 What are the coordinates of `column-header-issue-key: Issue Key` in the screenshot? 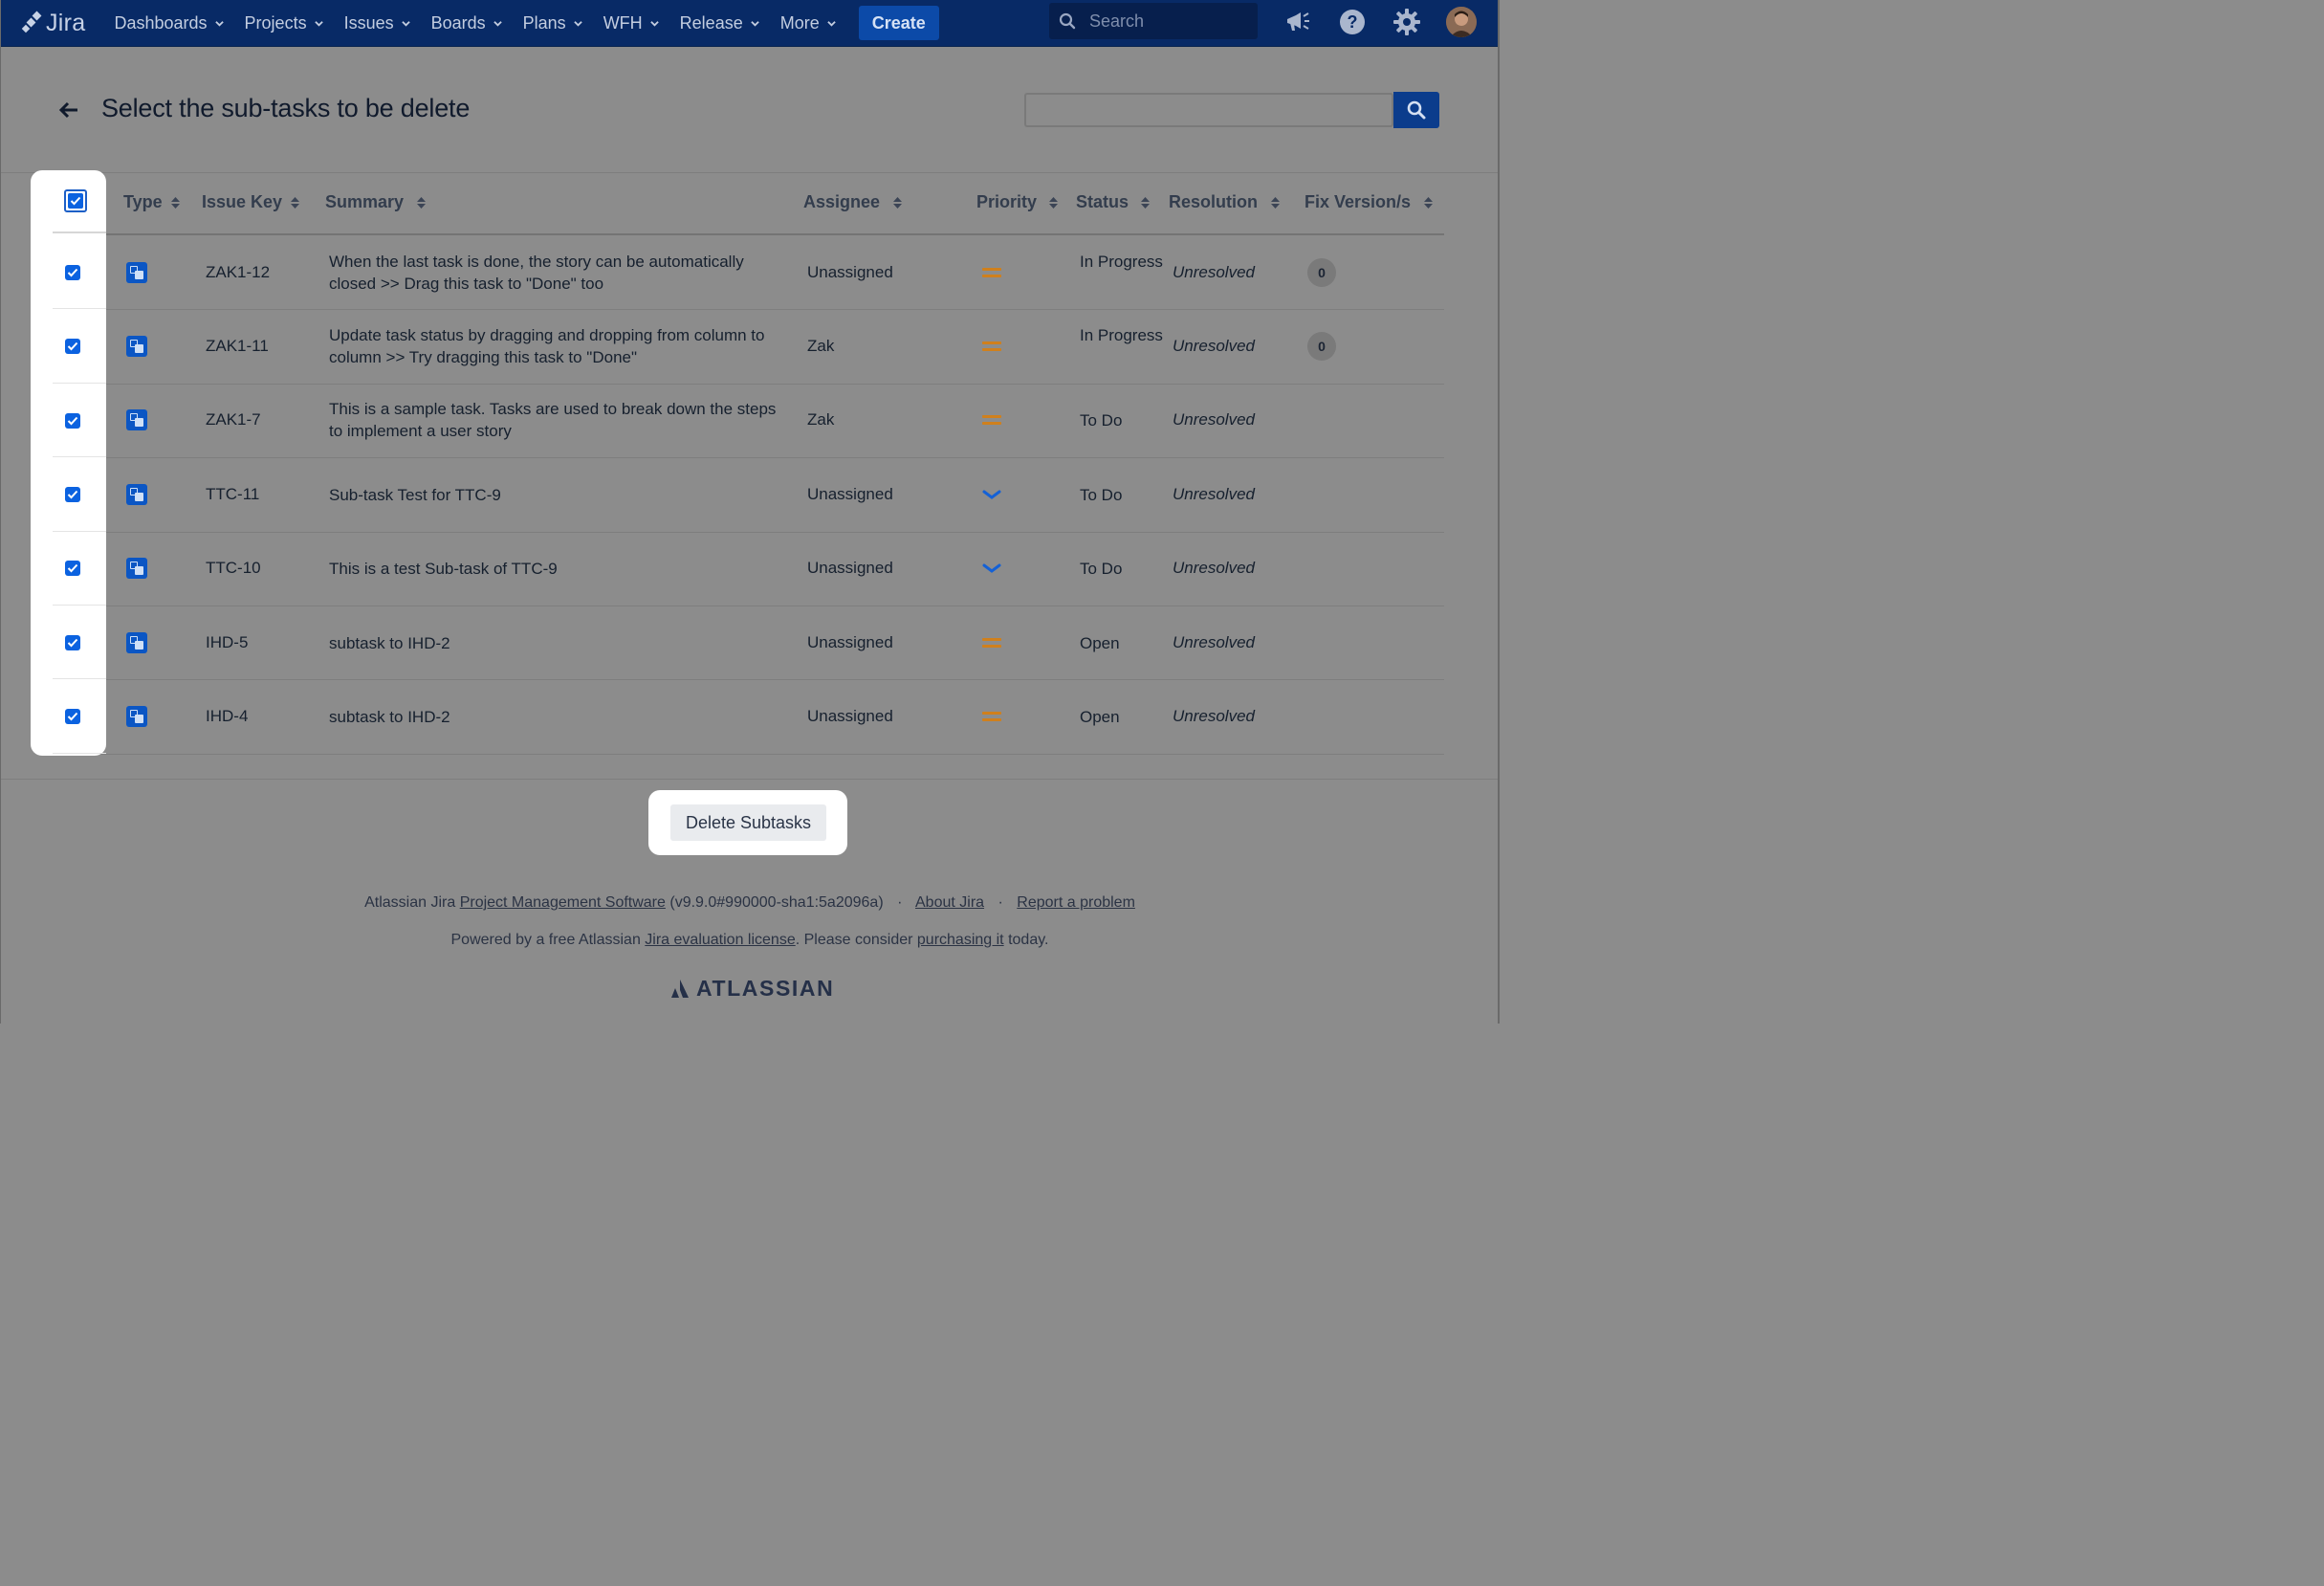 It's located at (251, 202).